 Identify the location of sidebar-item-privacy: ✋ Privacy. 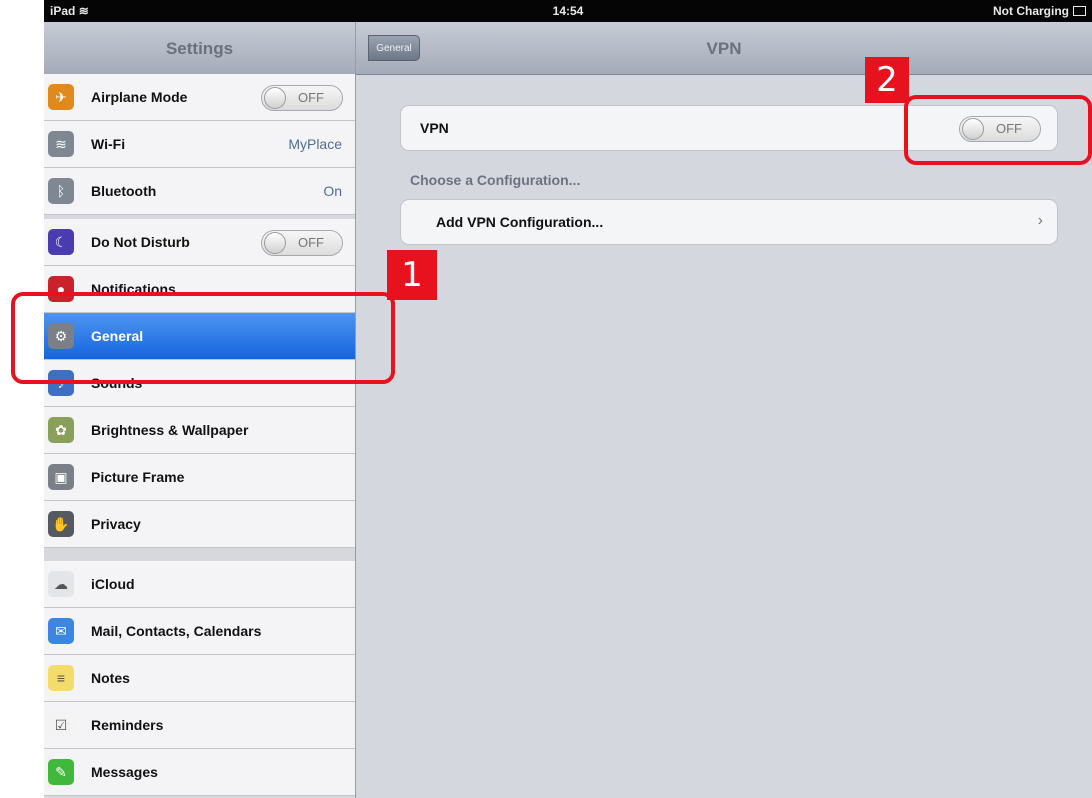
(199, 524).